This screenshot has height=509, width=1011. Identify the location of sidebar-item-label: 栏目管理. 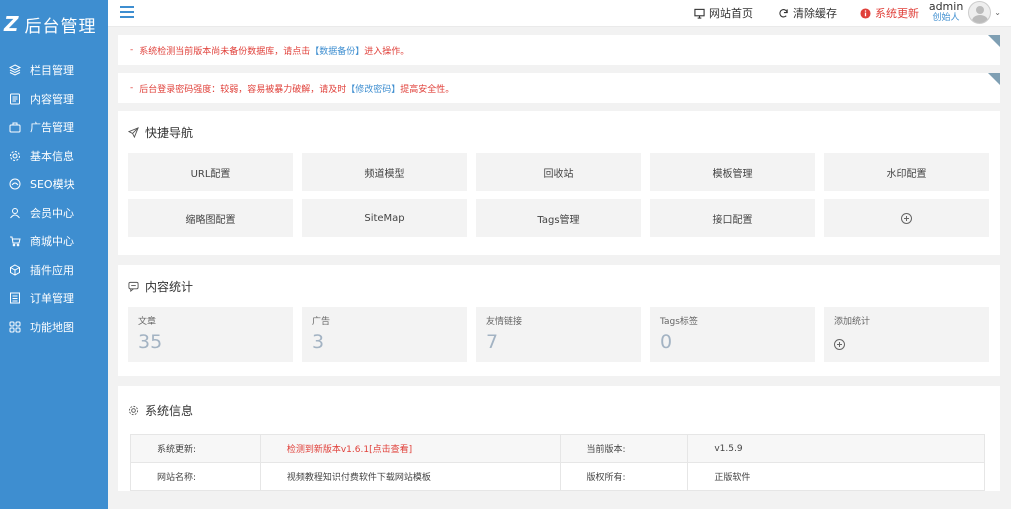
(52, 71).